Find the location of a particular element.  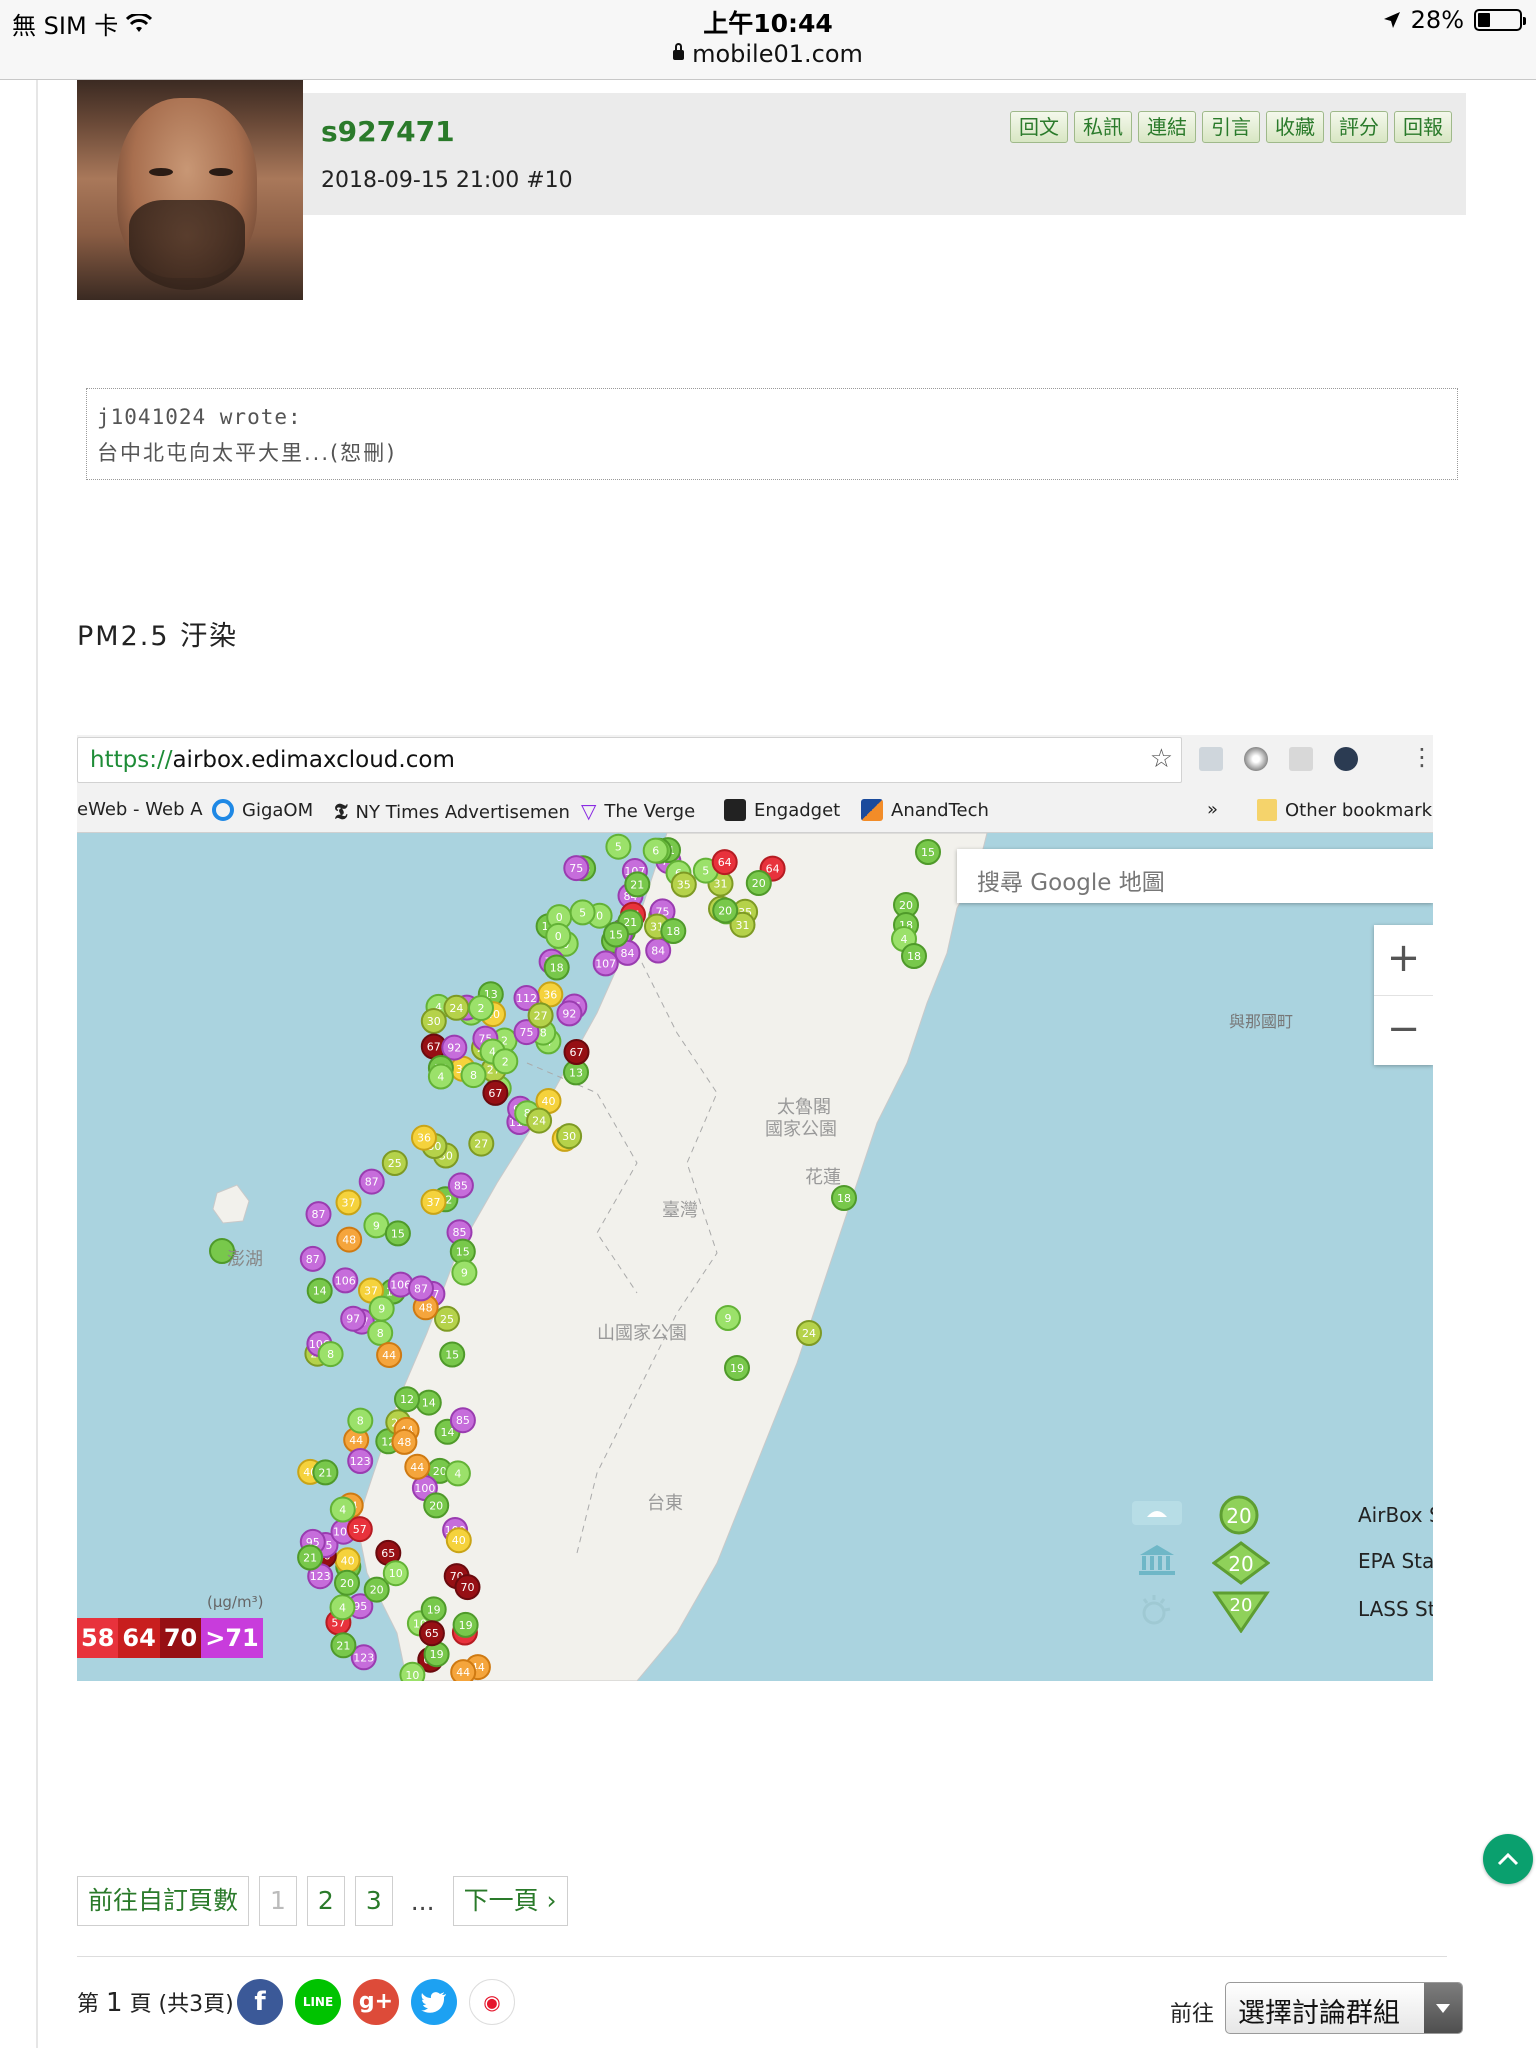

station-marker-value: 87 is located at coordinates (313, 1259).